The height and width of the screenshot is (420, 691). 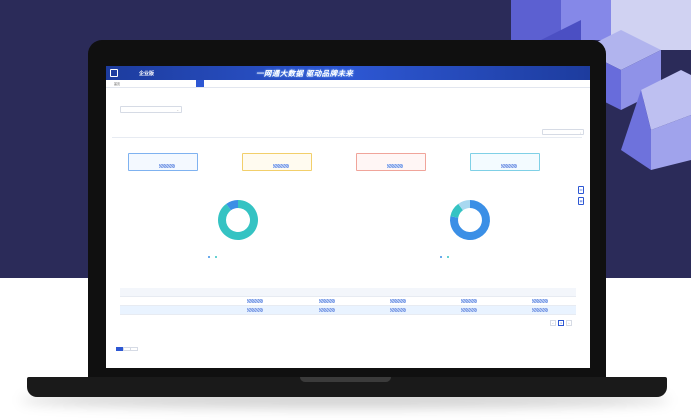 I want to click on edition-label: 企业版, so click(x=147, y=74).